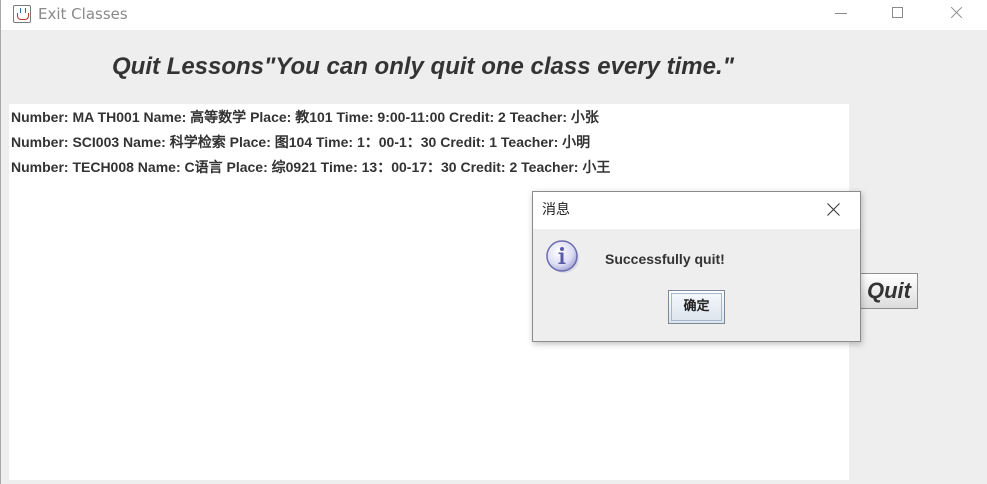  Describe the element at coordinates (665, 259) in the screenshot. I see `dialog-message: Successfully quit!` at that location.